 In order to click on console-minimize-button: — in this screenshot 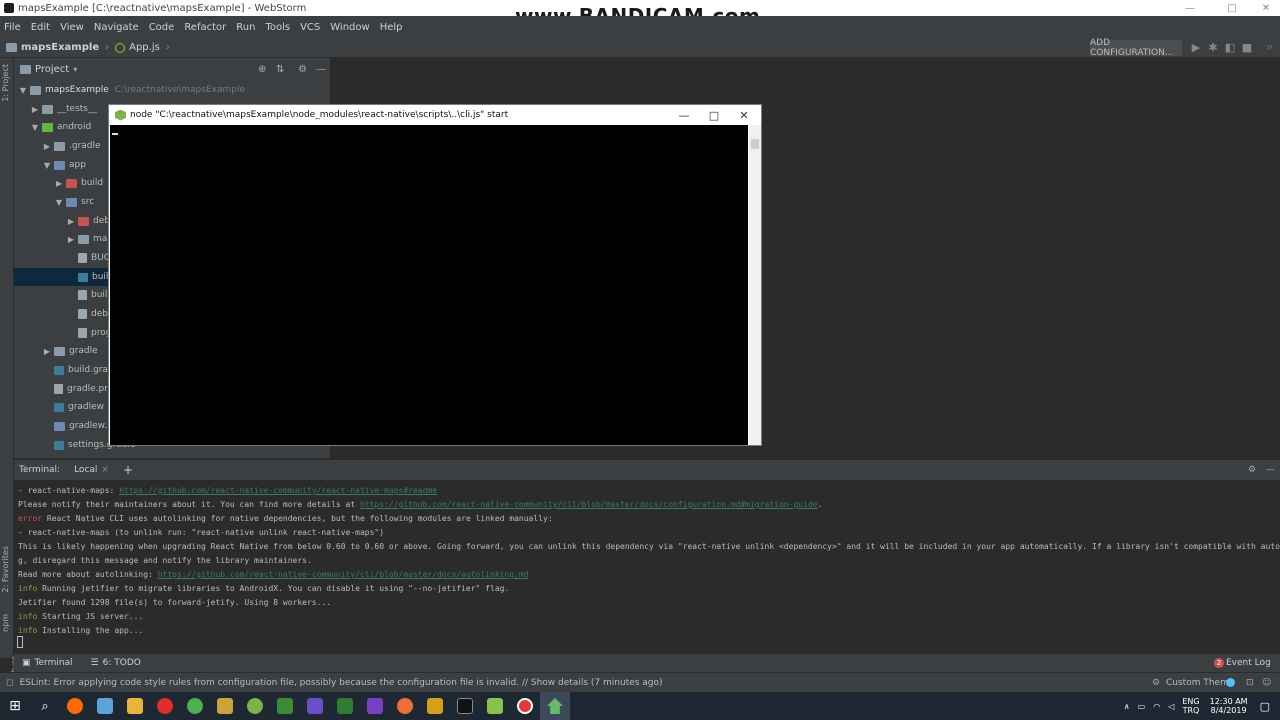, I will do `click(684, 115)`.